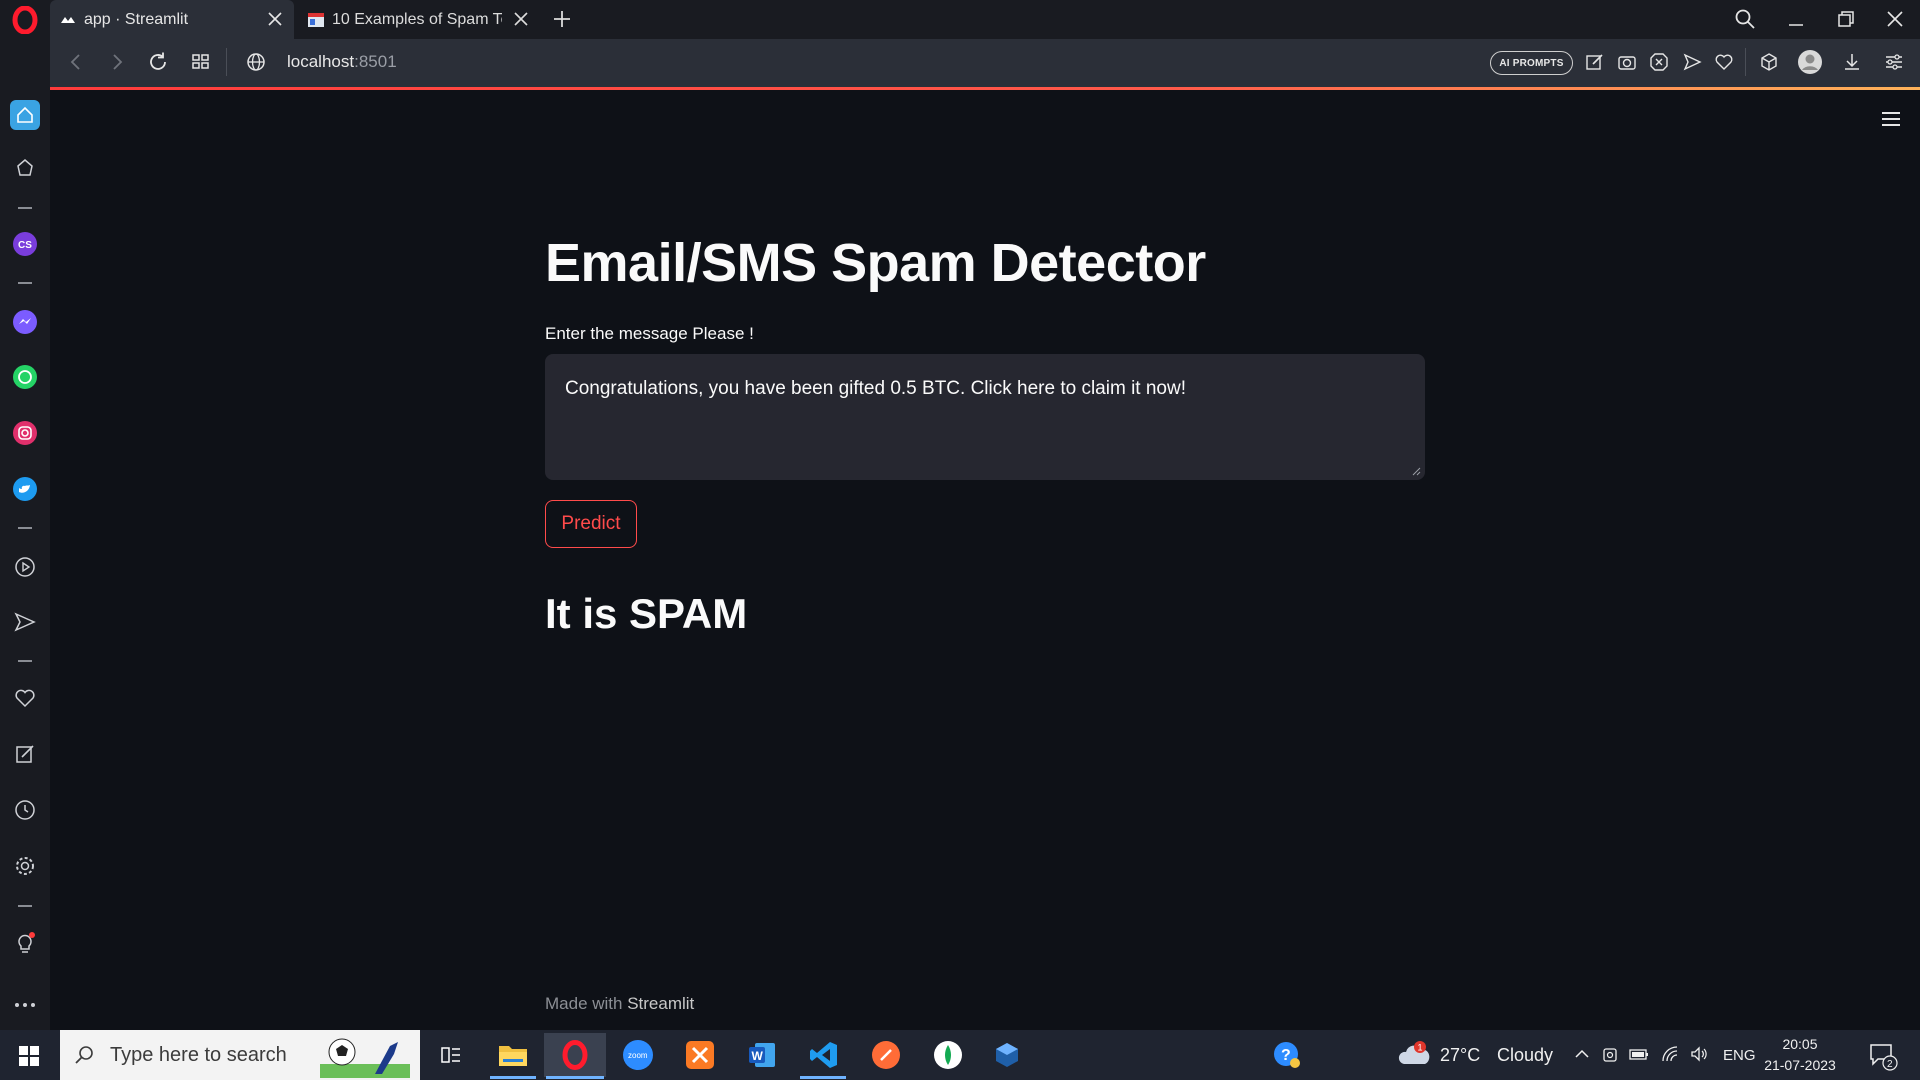 The height and width of the screenshot is (1080, 1920). What do you see at coordinates (1415, 1054) in the screenshot?
I see `weather-cloud-icon: 1` at bounding box center [1415, 1054].